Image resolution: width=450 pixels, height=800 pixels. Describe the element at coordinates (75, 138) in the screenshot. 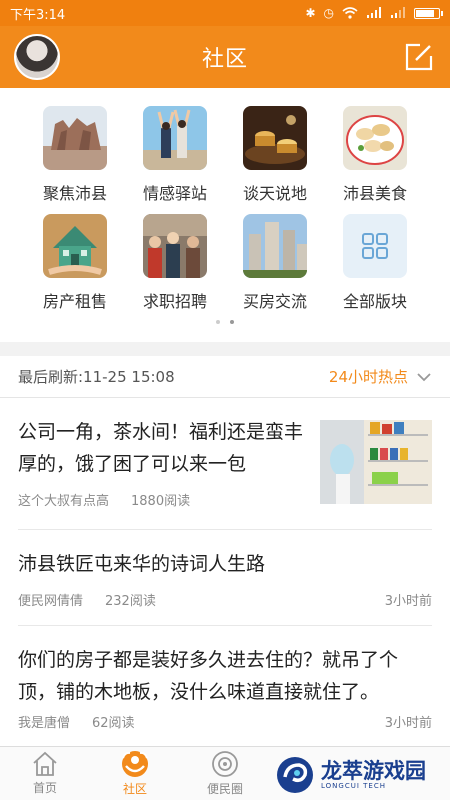

I see `stone-statue-image` at that location.